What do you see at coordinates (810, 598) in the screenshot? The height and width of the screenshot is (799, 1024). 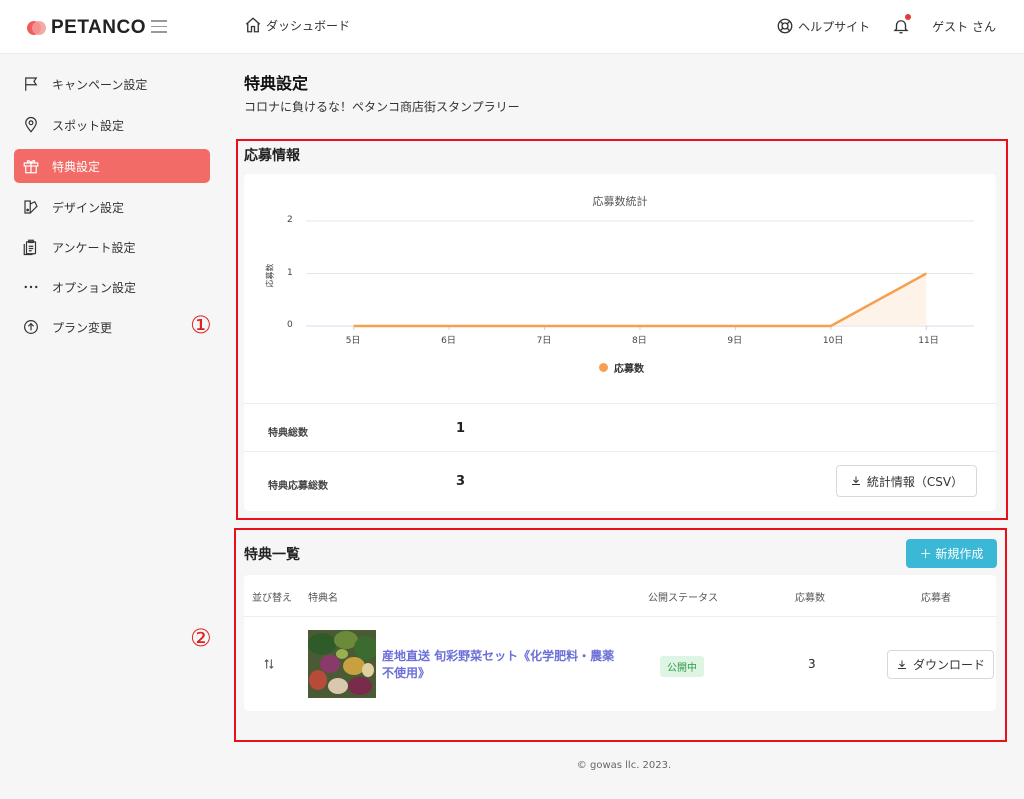 I see `col-count: 応募数` at bounding box center [810, 598].